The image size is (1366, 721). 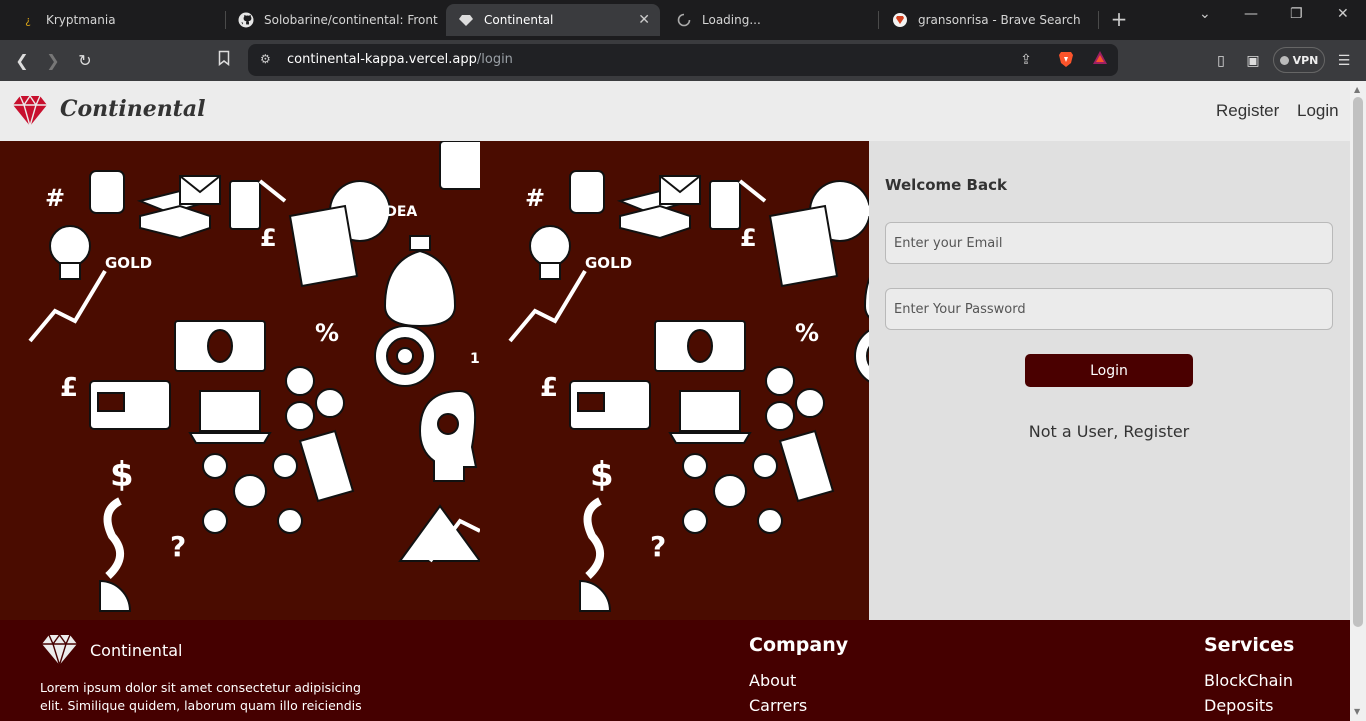 I want to click on tab-title: Kryptmania, so click(x=81, y=20).